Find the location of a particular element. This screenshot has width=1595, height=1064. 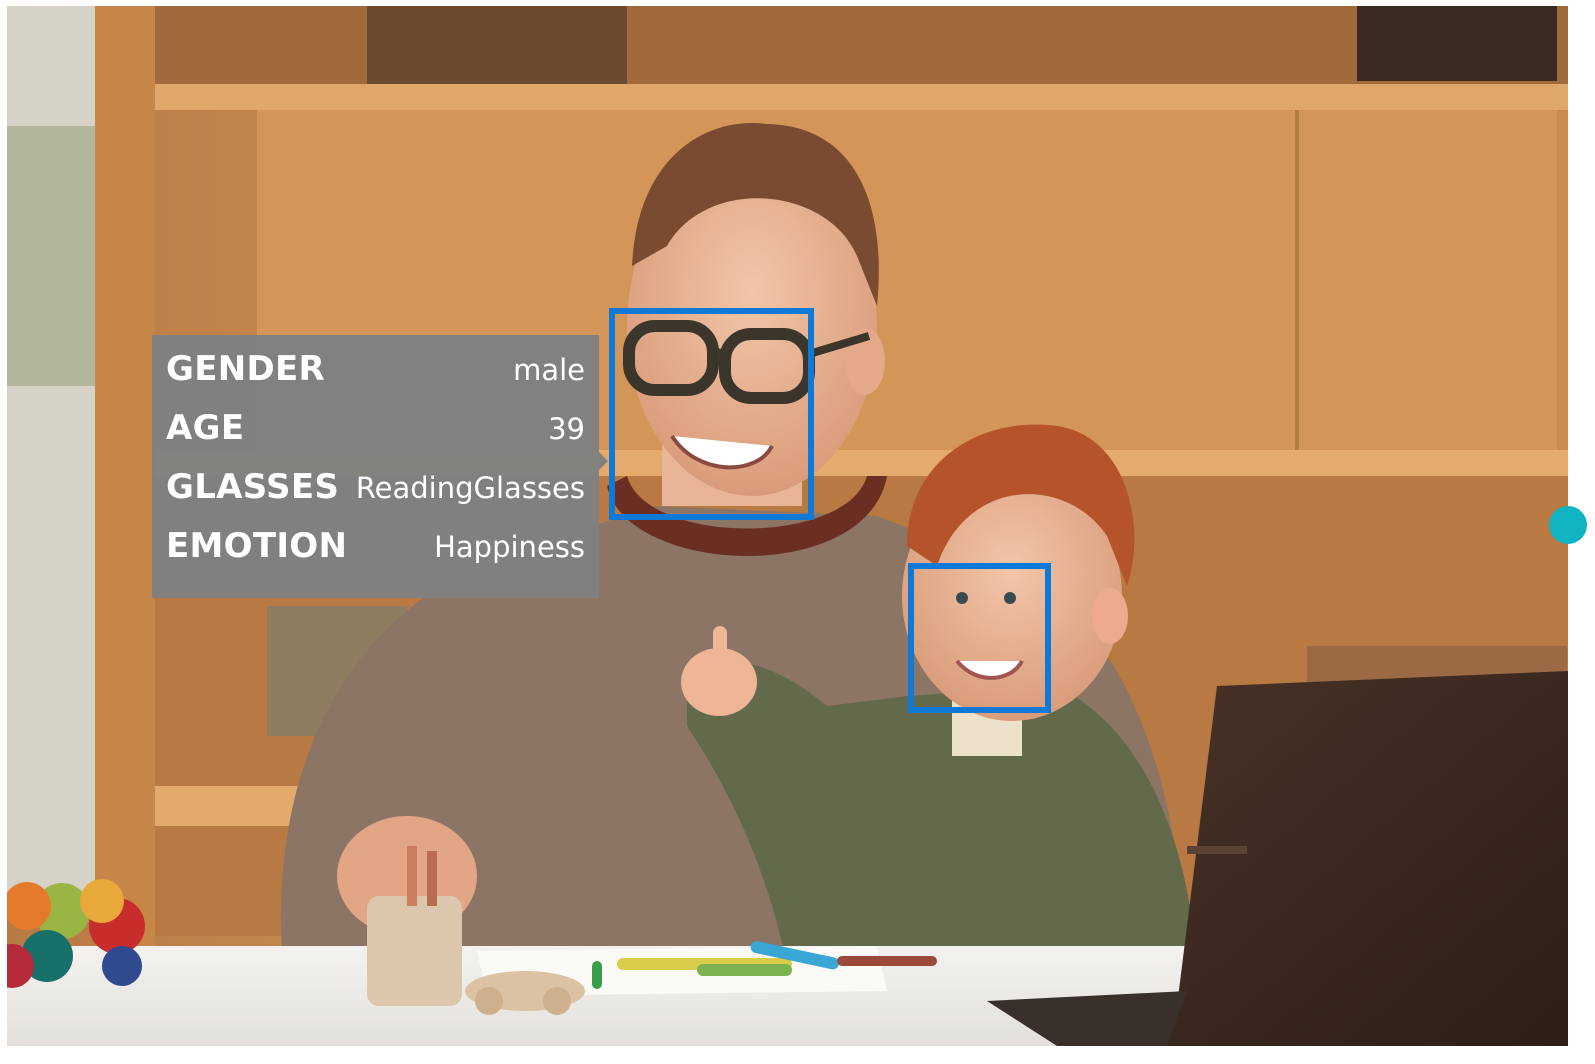

attribute-row-gender: GENDER male is located at coordinates (375, 378).